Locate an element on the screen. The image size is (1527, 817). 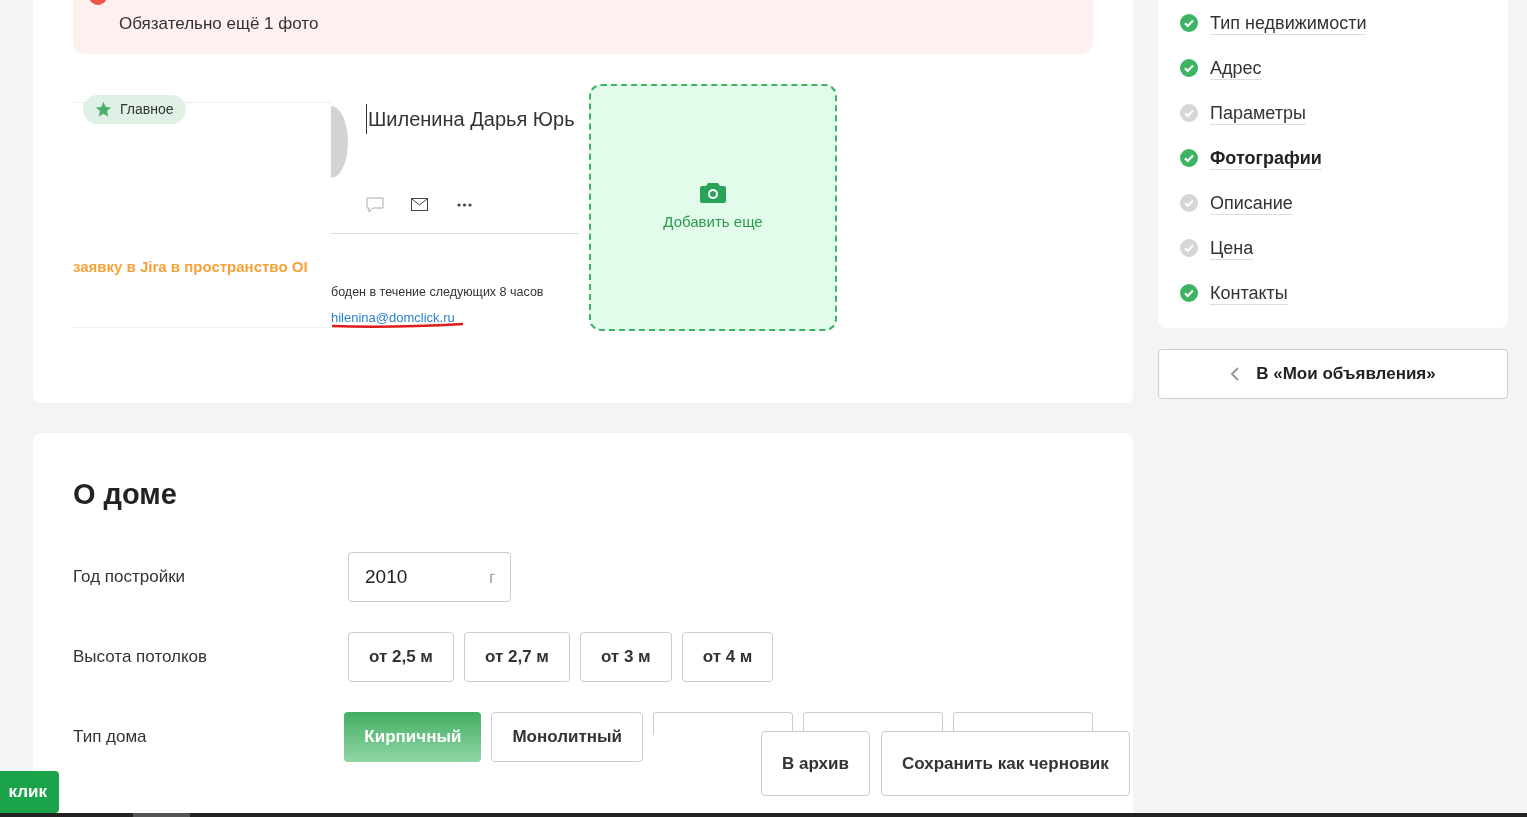
option-button: от 2,7 м is located at coordinates (516, 656).